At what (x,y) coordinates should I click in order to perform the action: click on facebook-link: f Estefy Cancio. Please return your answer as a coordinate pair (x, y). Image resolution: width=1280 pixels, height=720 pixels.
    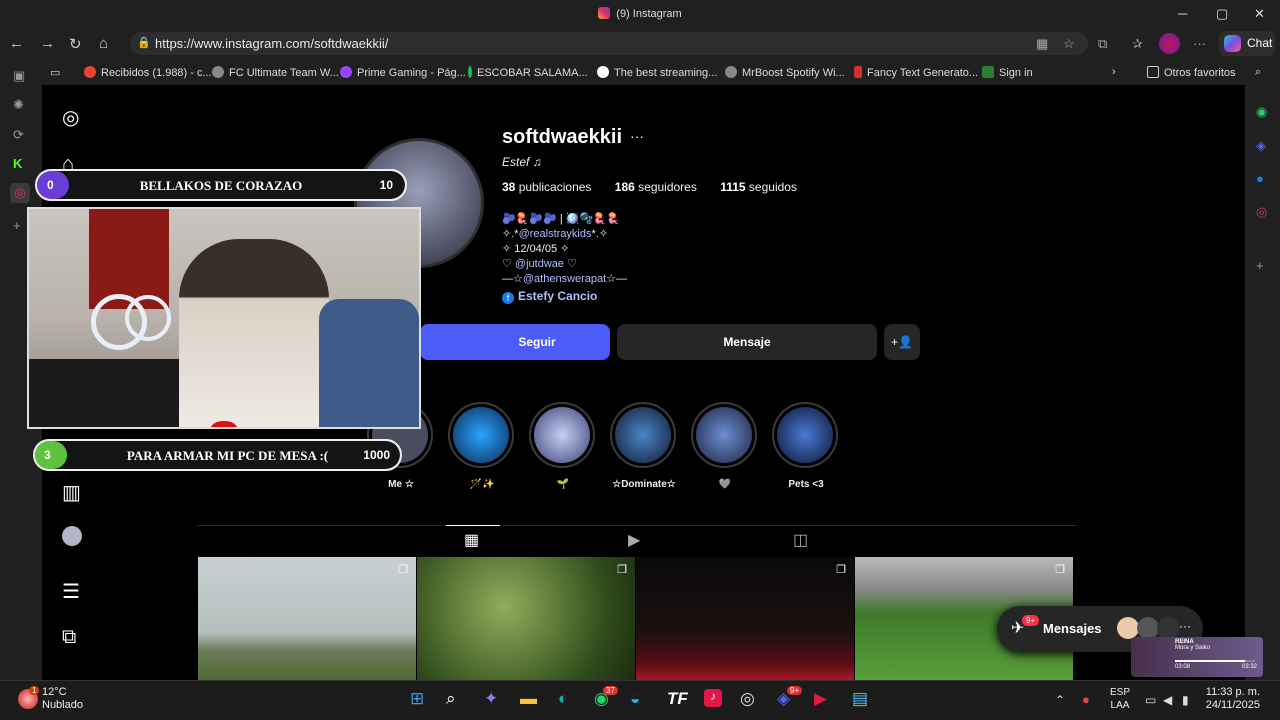
    Looking at the image, I should click on (652, 297).